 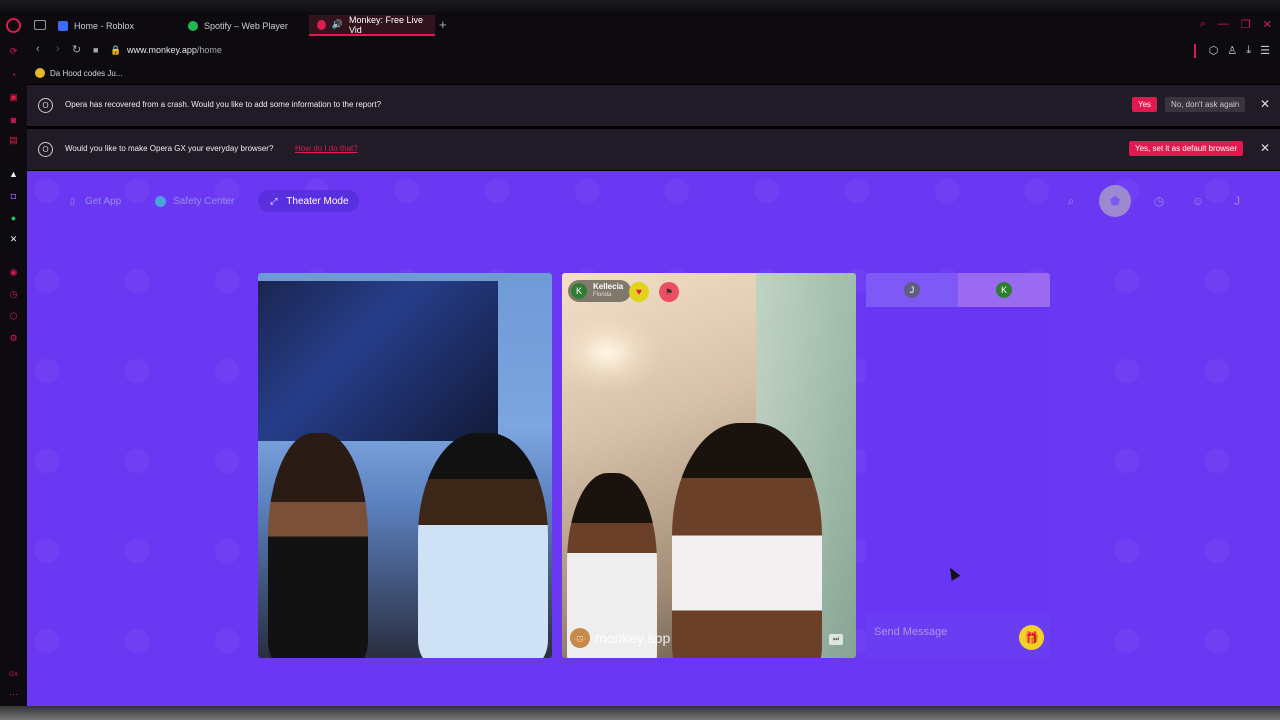 I want to click on roblox-icon, so click(x=63, y=25).